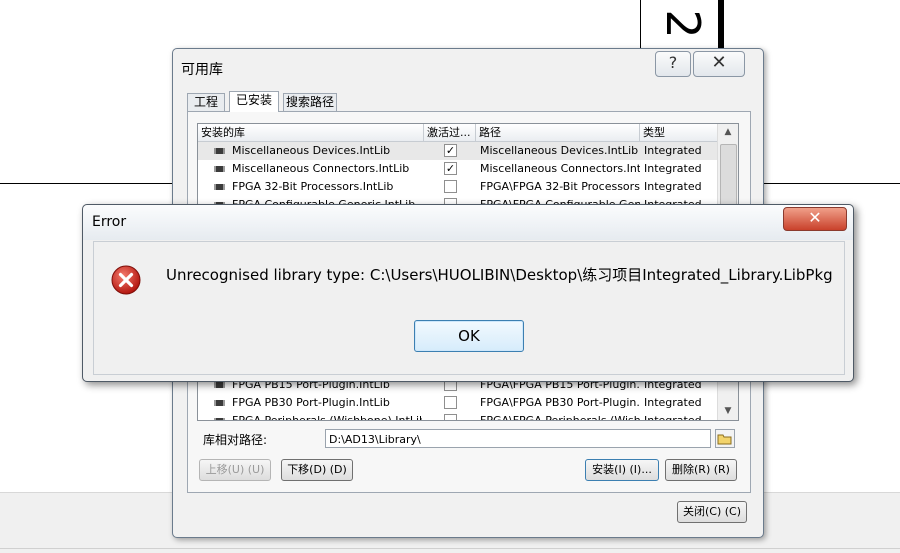 This screenshot has width=900, height=553. I want to click on library-path: FPGA\FPGA Peripherals (Wishbo, so click(560, 417).